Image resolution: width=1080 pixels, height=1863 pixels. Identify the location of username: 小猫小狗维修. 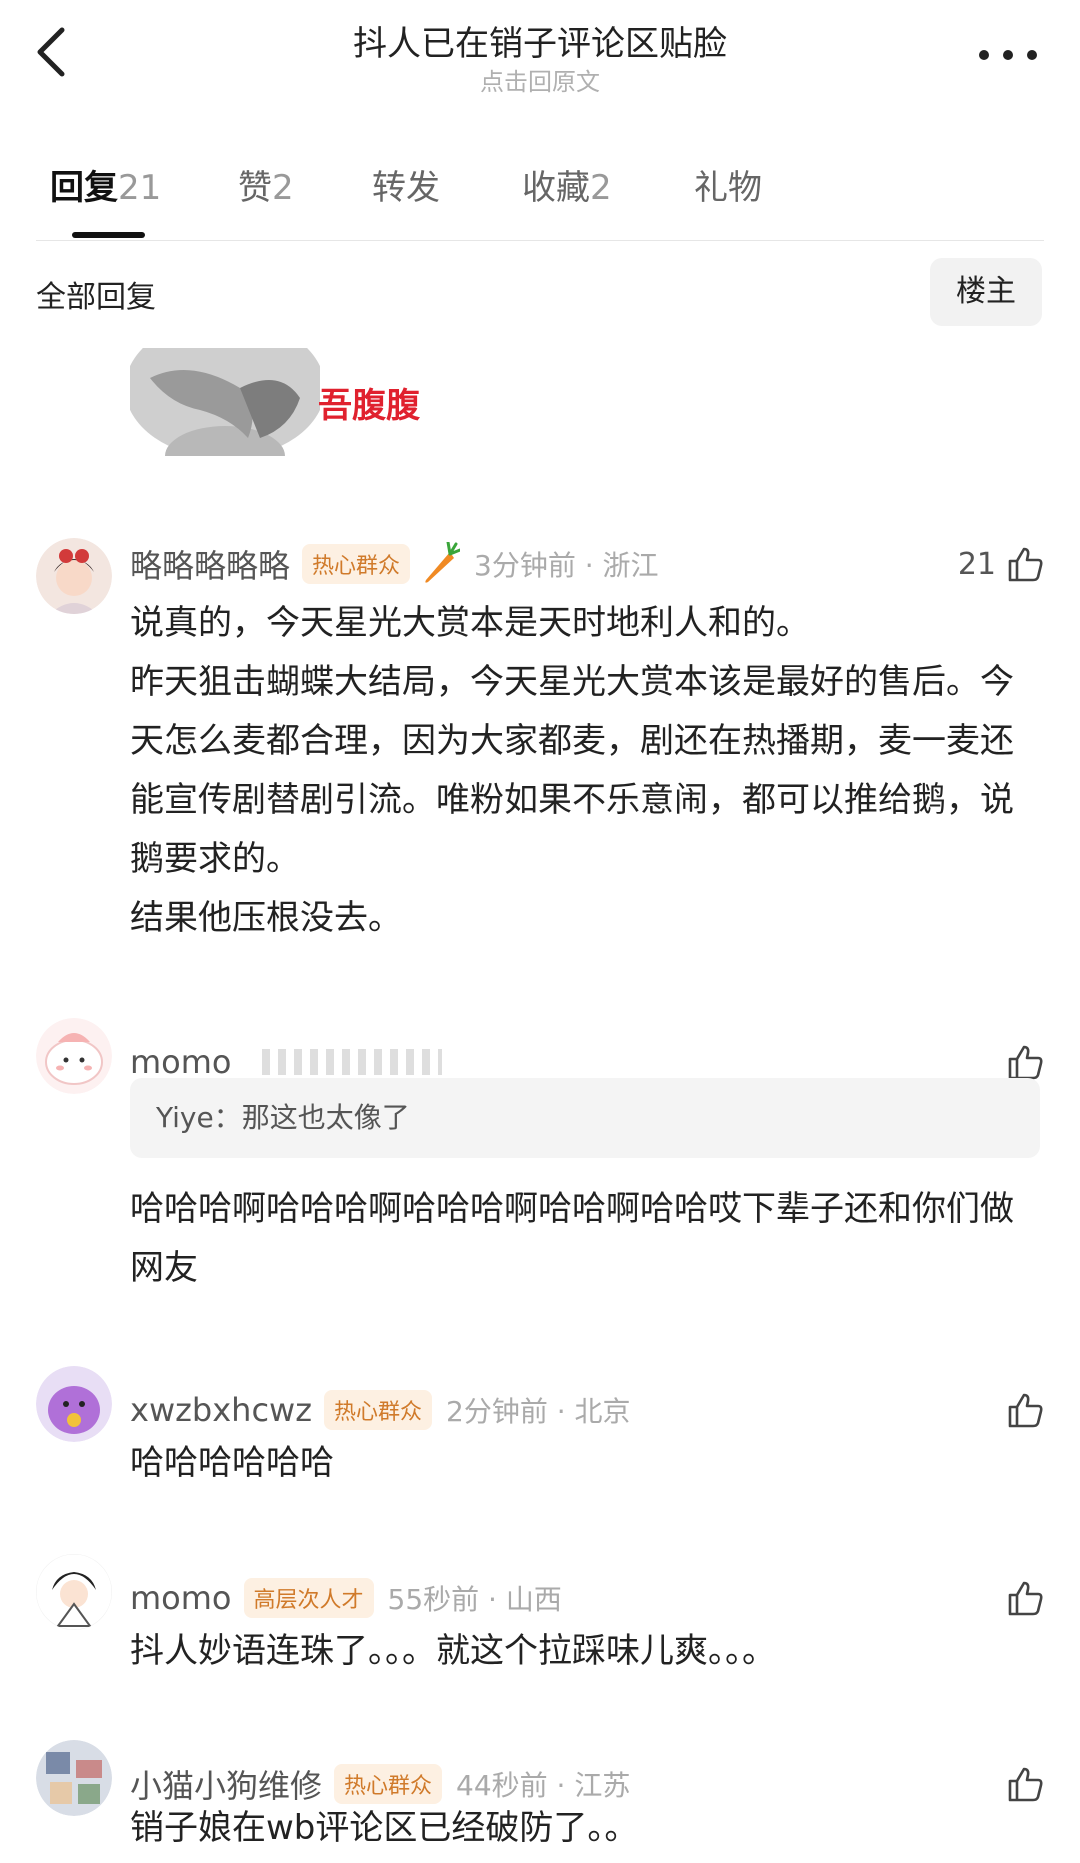
(226, 1784).